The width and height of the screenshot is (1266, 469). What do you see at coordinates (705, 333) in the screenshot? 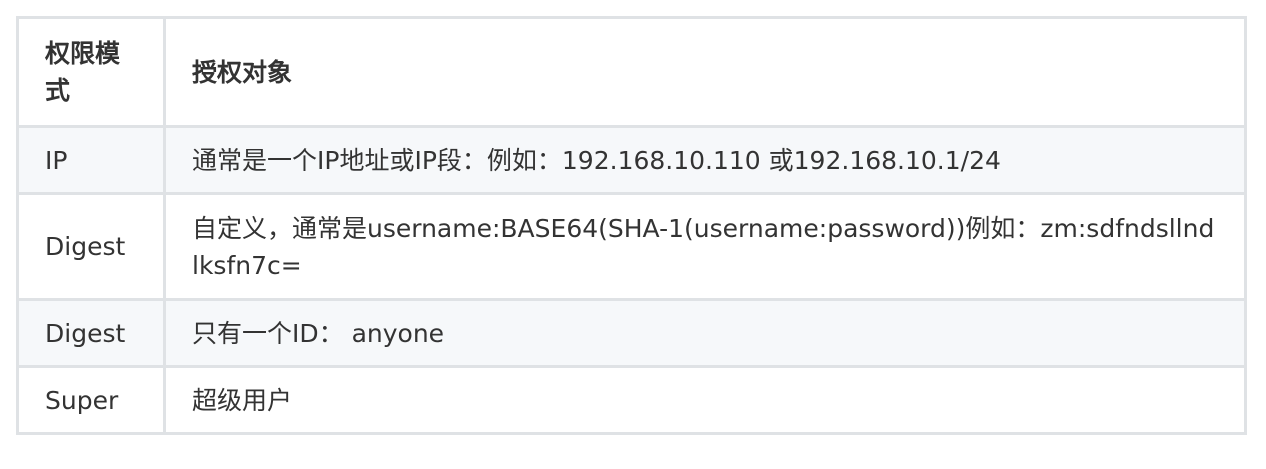
I see `cell-object-anyone: 只有一个ID： anyone` at bounding box center [705, 333].